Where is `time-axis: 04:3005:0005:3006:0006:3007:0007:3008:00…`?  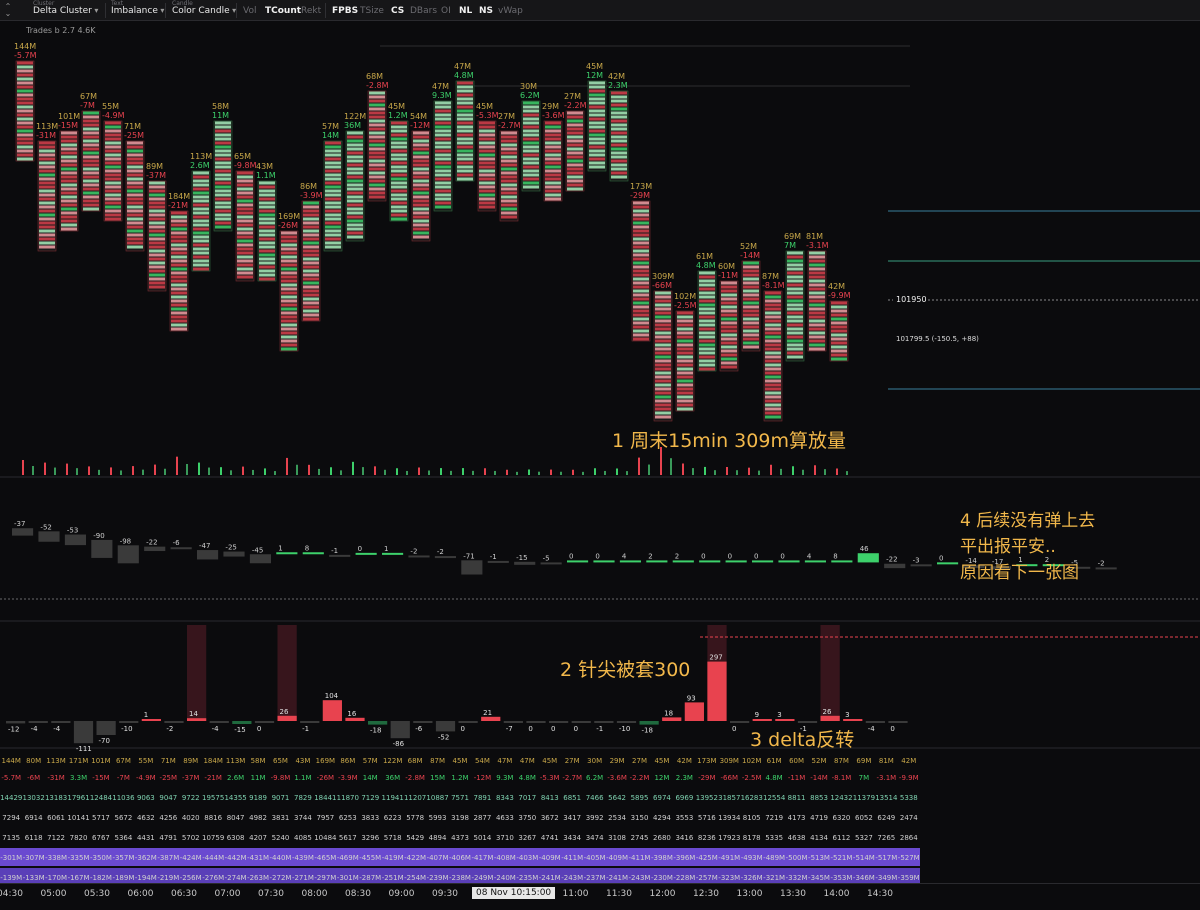
time-axis: 04:3005:0005:3006:0006:3007:0007:3008:00… is located at coordinates (600, 896).